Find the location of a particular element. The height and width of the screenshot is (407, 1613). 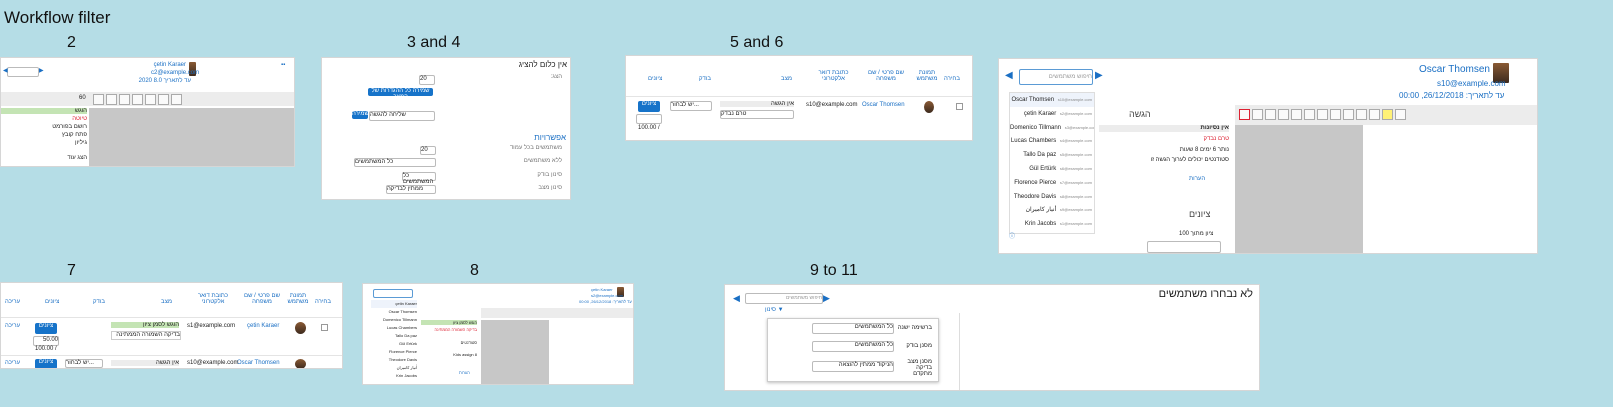

opt-label-1: משתמשים בכל עמוד is located at coordinates (535, 148).